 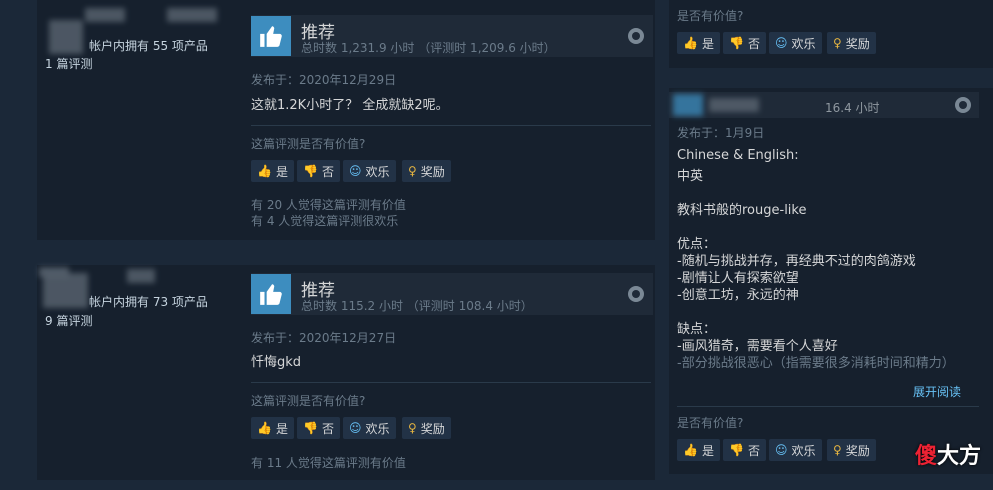 What do you see at coordinates (428, 48) in the screenshot?
I see `playtime: 总时数 1,231.9 小时 （评测时 1,209.6 小时）` at bounding box center [428, 48].